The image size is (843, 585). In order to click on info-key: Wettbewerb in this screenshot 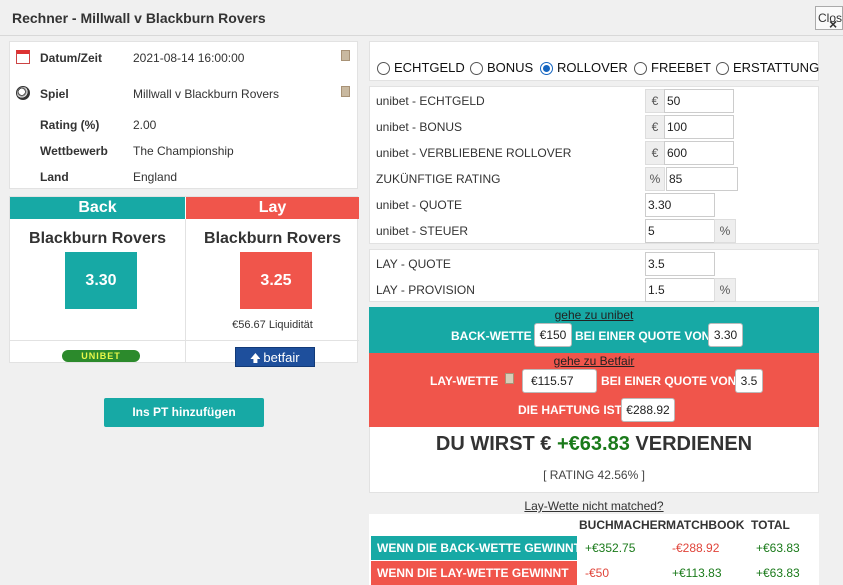, I will do `click(74, 151)`.